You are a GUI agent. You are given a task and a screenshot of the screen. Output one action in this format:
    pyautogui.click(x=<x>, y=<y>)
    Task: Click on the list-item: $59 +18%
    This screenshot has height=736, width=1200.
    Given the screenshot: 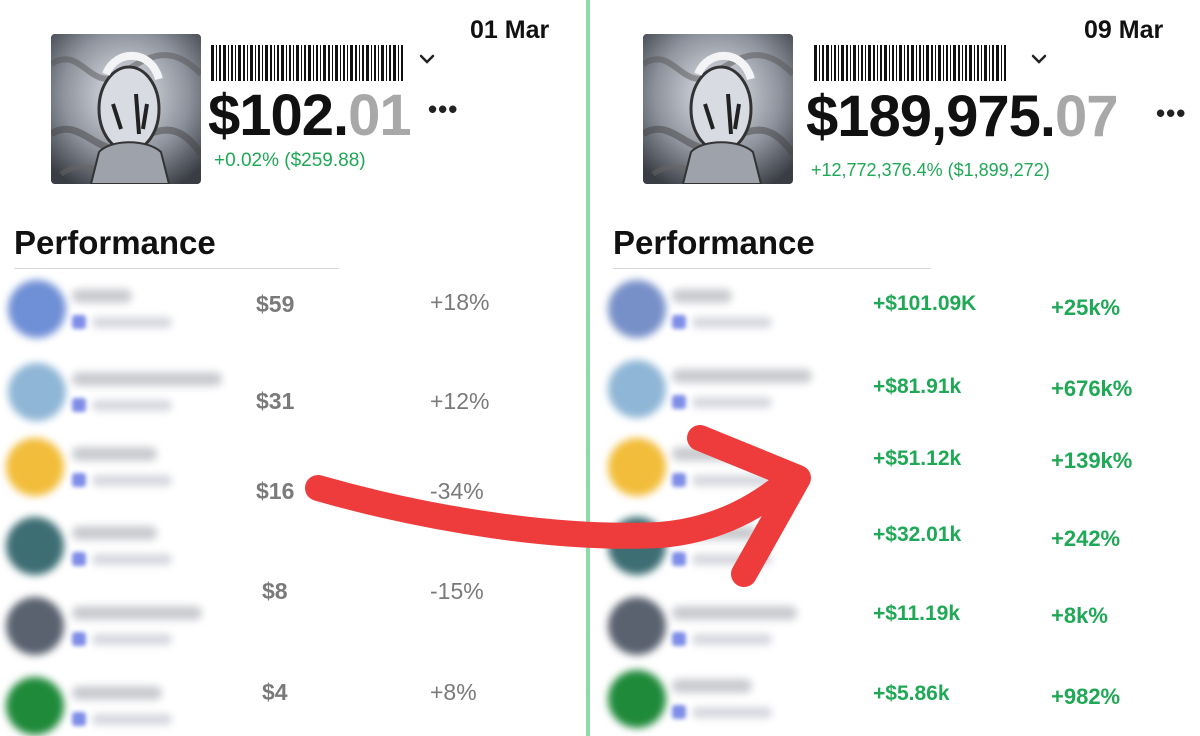 What is the action you would take?
    pyautogui.click(x=293, y=315)
    